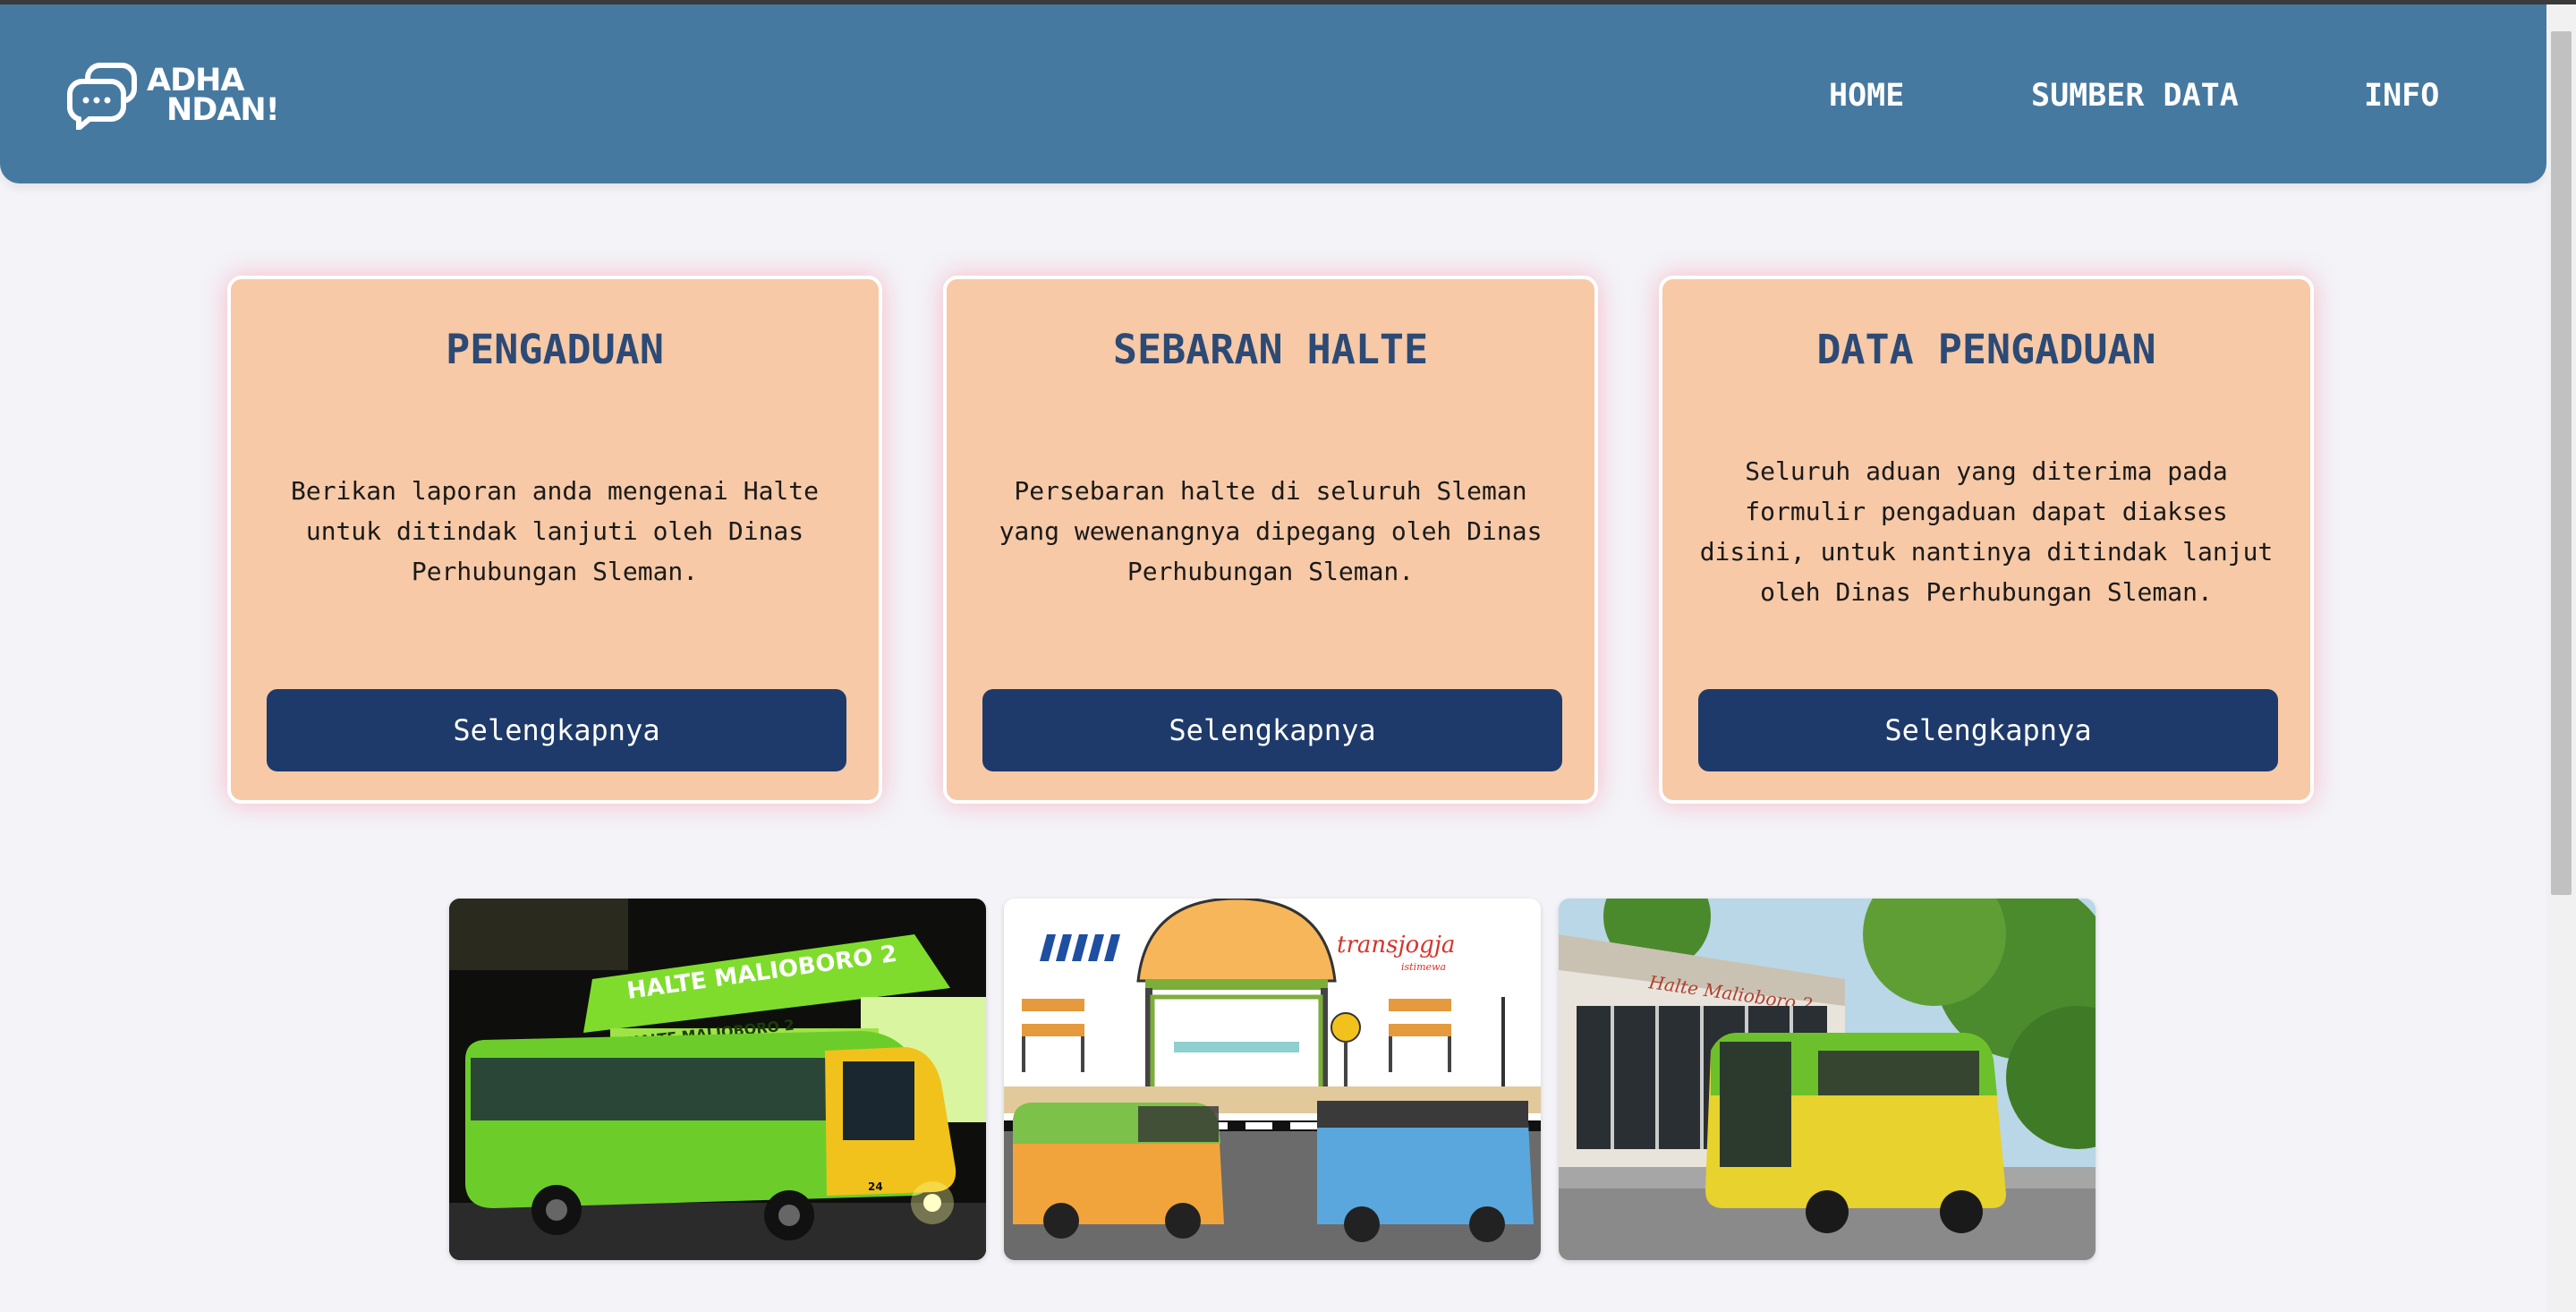 This screenshot has width=2576, height=1312. What do you see at coordinates (2401, 96) in the screenshot?
I see `nav-info: INFO` at bounding box center [2401, 96].